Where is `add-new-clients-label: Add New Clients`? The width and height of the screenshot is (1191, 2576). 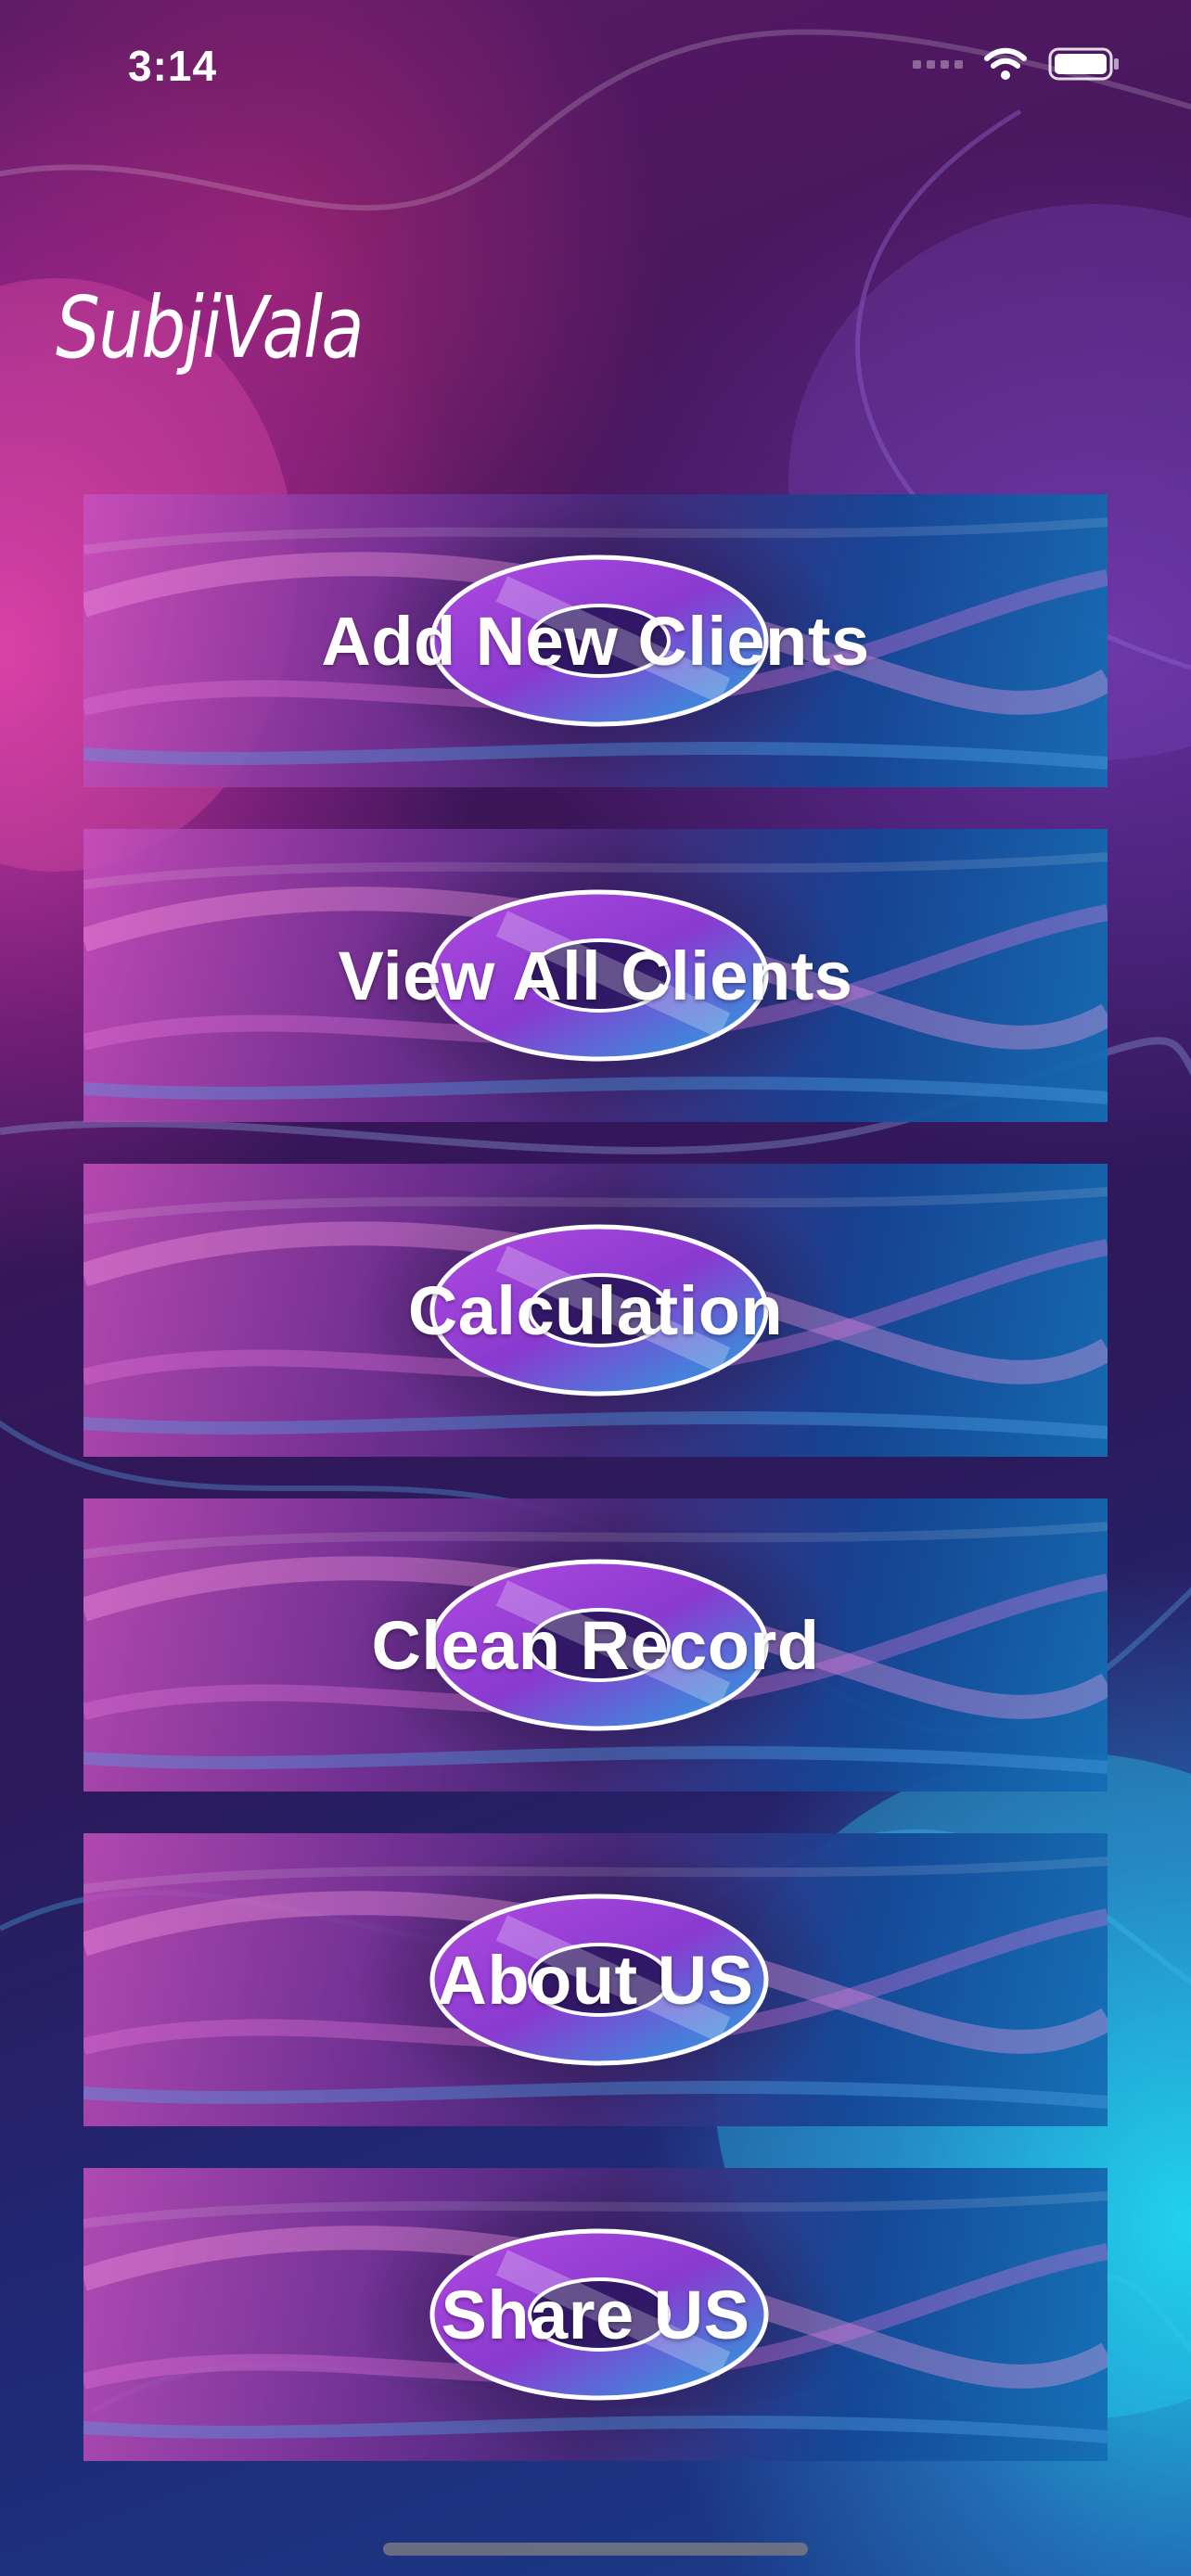 add-new-clients-label: Add New Clients is located at coordinates (595, 641).